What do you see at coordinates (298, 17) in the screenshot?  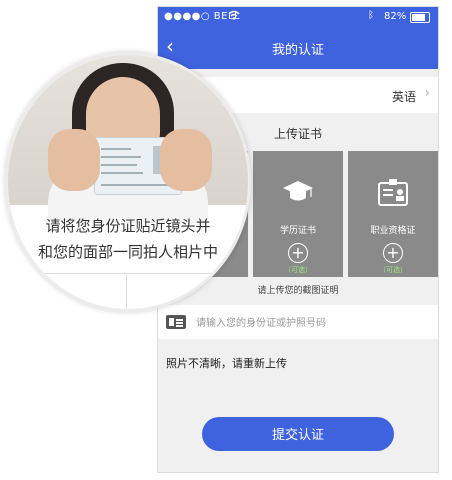 I see `status-bar: ●●●●○ BELL ᛒ 82%` at bounding box center [298, 17].